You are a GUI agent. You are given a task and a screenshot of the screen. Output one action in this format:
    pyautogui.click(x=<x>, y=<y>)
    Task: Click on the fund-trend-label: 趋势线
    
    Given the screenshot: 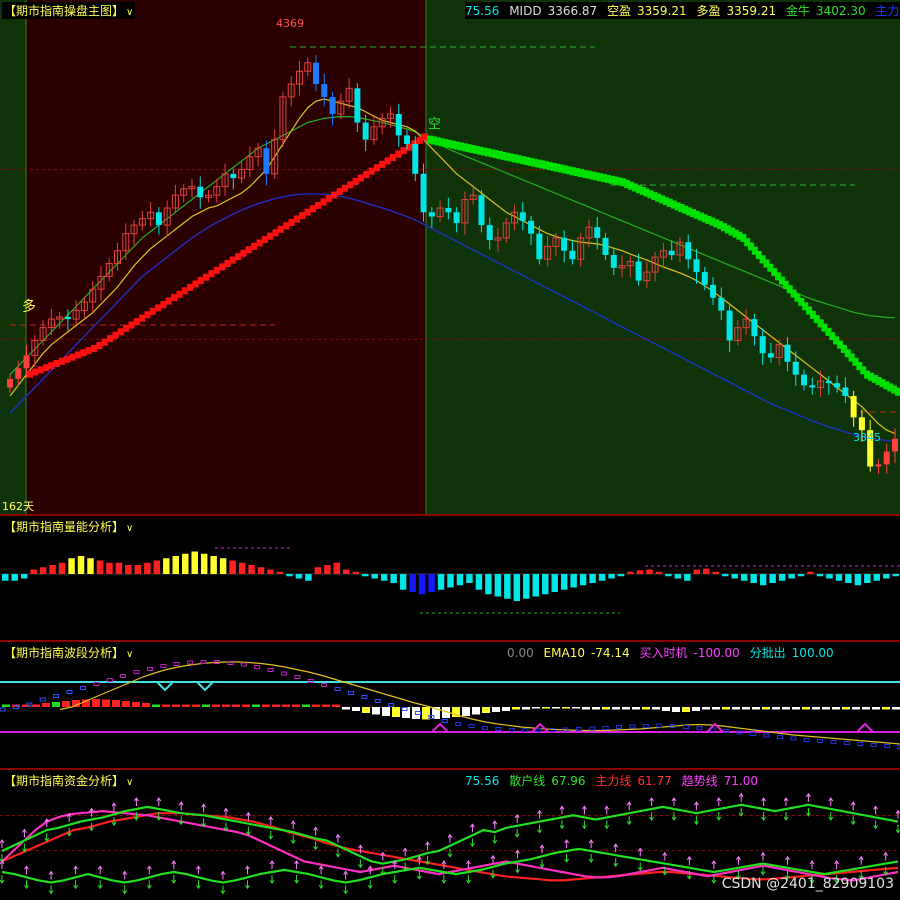 What is the action you would take?
    pyautogui.click(x=699, y=781)
    